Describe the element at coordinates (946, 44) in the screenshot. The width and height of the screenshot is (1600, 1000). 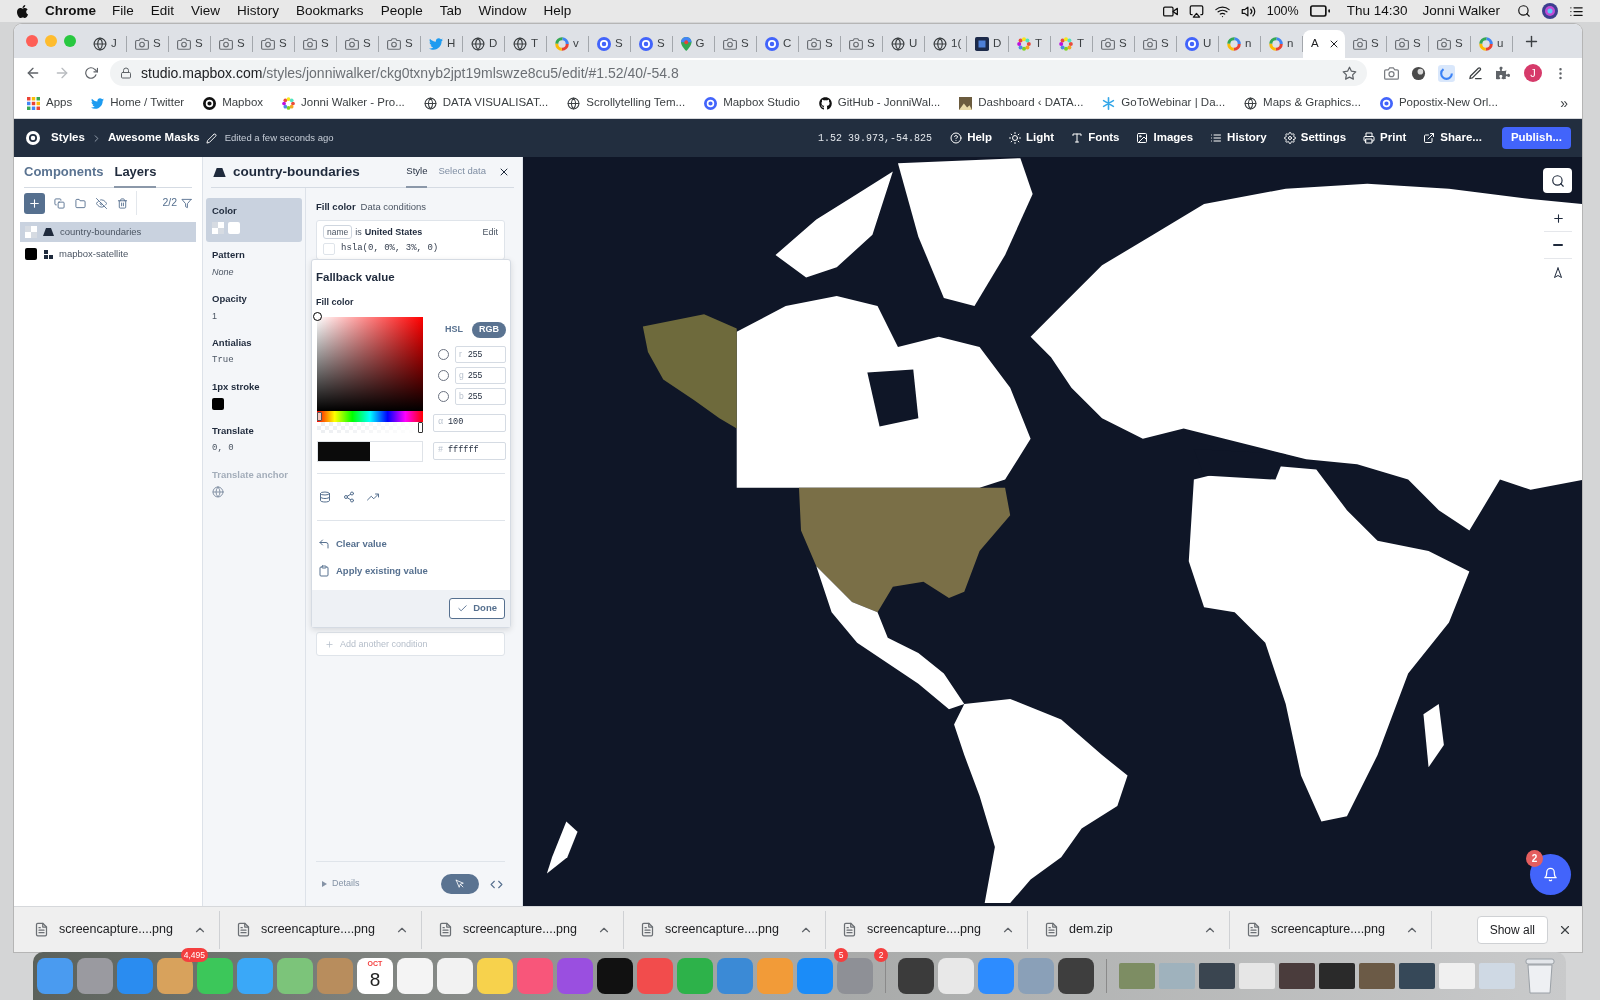
I see `browser-tab: 1(` at that location.